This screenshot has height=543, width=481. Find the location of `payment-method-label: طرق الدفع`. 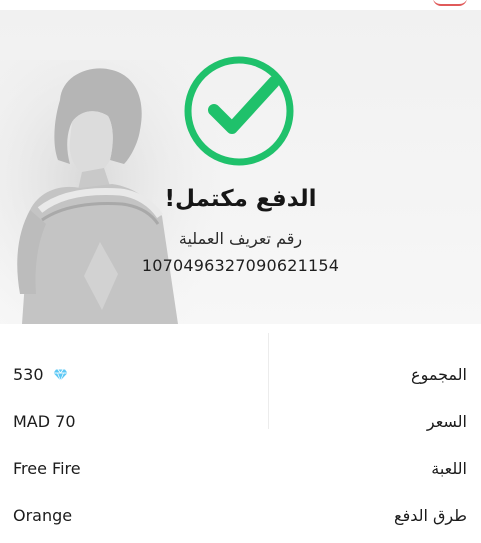

payment-method-label: طرق الدفع is located at coordinates (430, 515).